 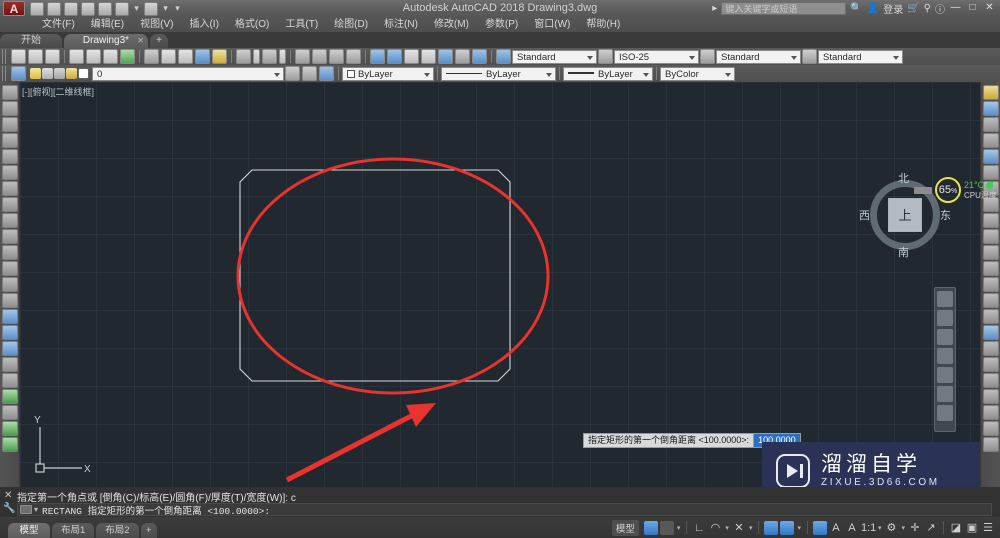 I want to click on layer-states-icon, so click(x=462, y=56).